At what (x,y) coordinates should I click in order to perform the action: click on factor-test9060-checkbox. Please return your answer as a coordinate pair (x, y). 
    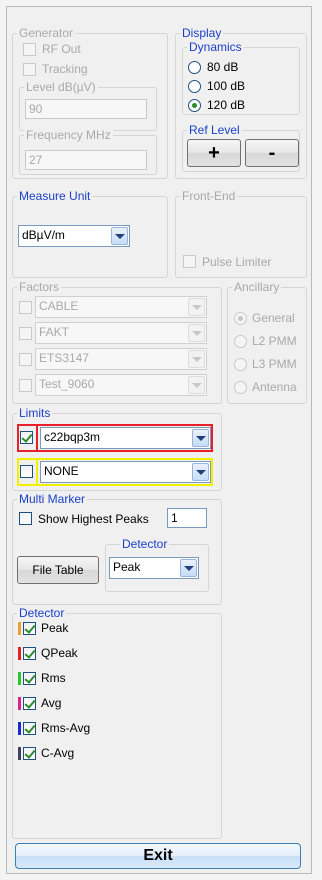
    Looking at the image, I should click on (25, 385).